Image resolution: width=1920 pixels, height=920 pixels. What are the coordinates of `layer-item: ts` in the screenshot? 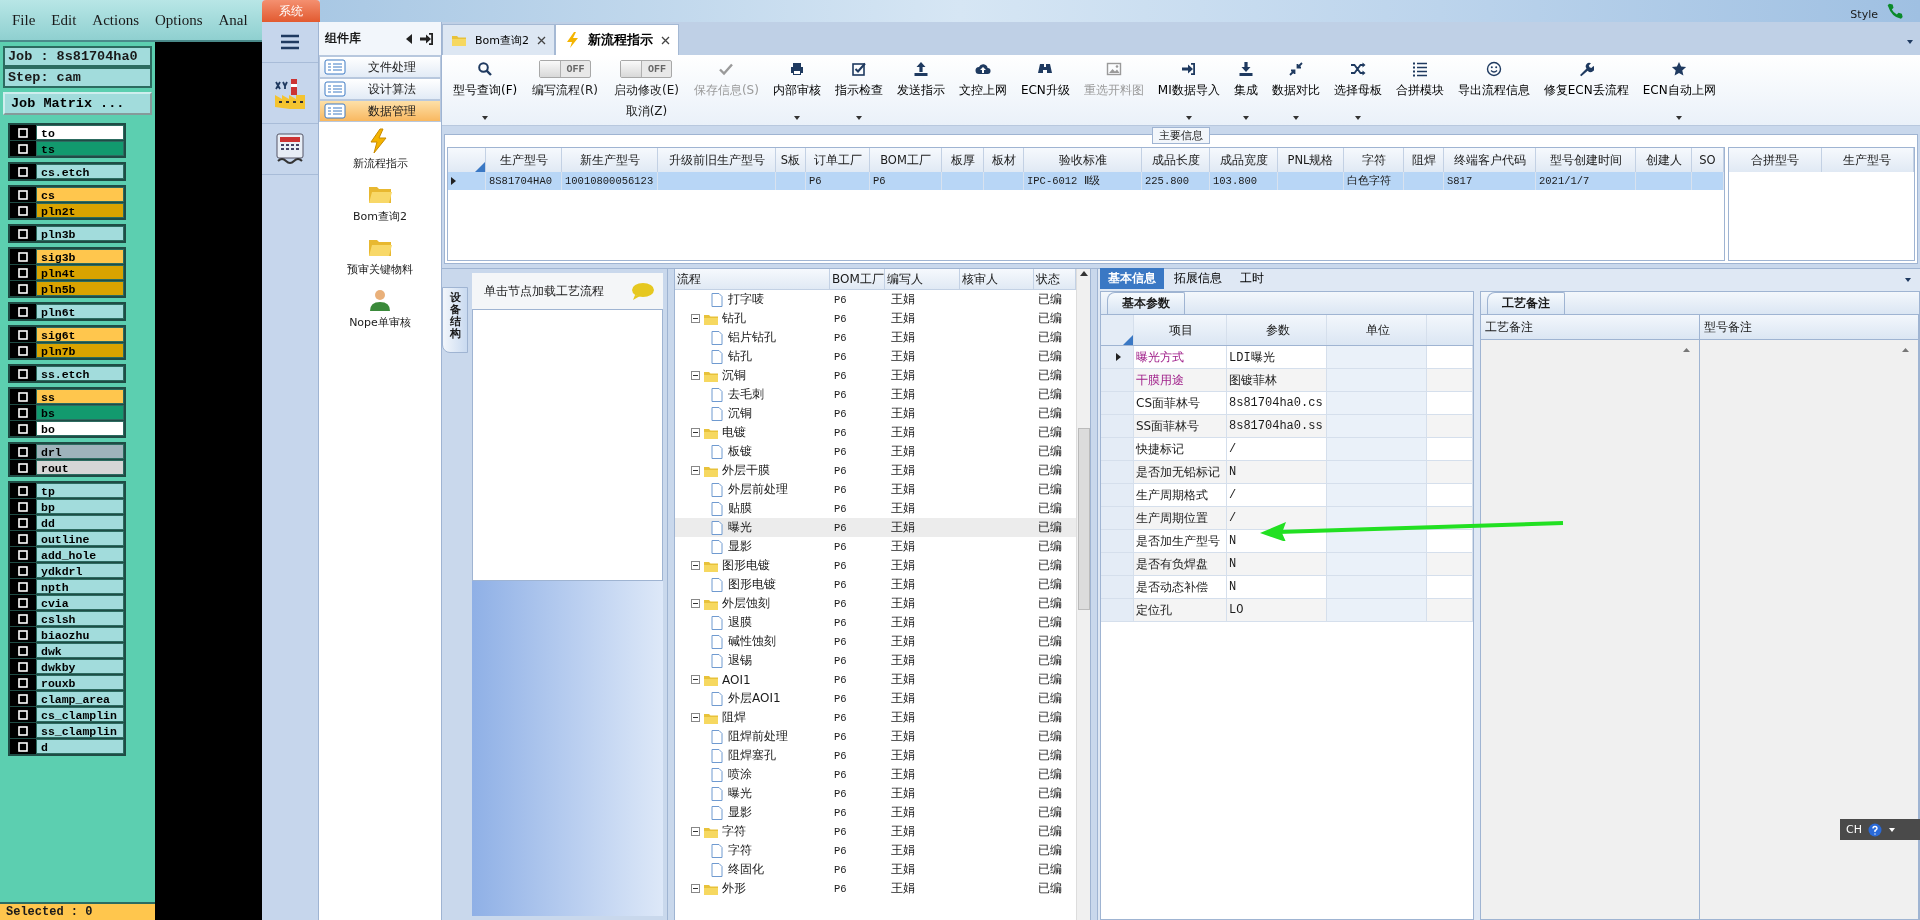 It's located at (80, 148).